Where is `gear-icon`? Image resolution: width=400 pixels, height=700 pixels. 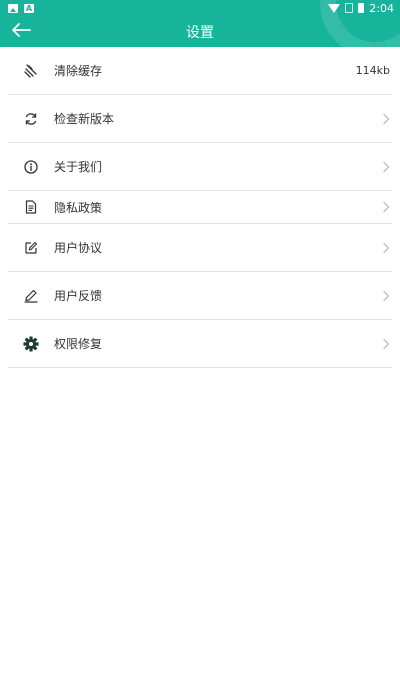 gear-icon is located at coordinates (31, 343).